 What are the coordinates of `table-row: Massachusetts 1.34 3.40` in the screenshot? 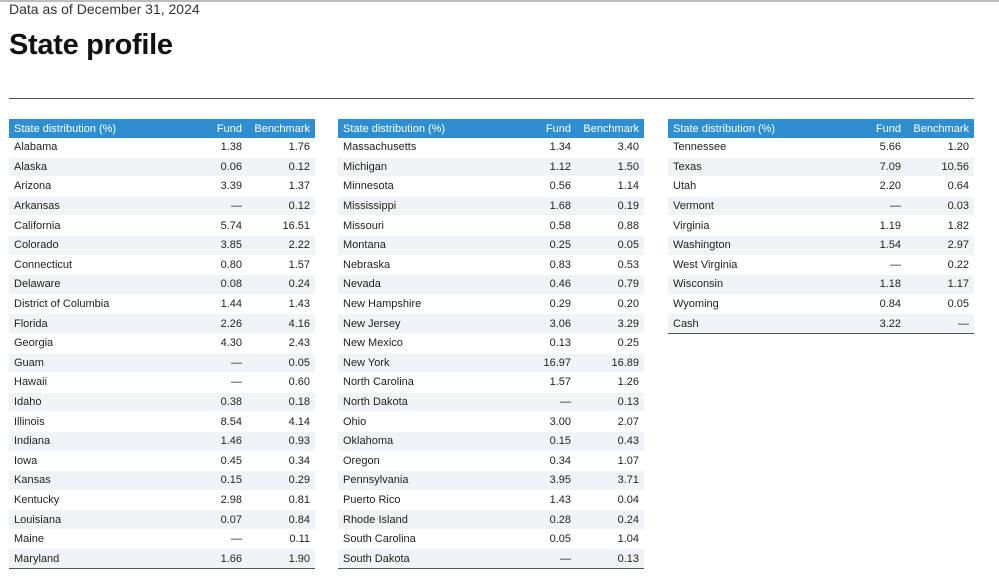 It's located at (491, 148).